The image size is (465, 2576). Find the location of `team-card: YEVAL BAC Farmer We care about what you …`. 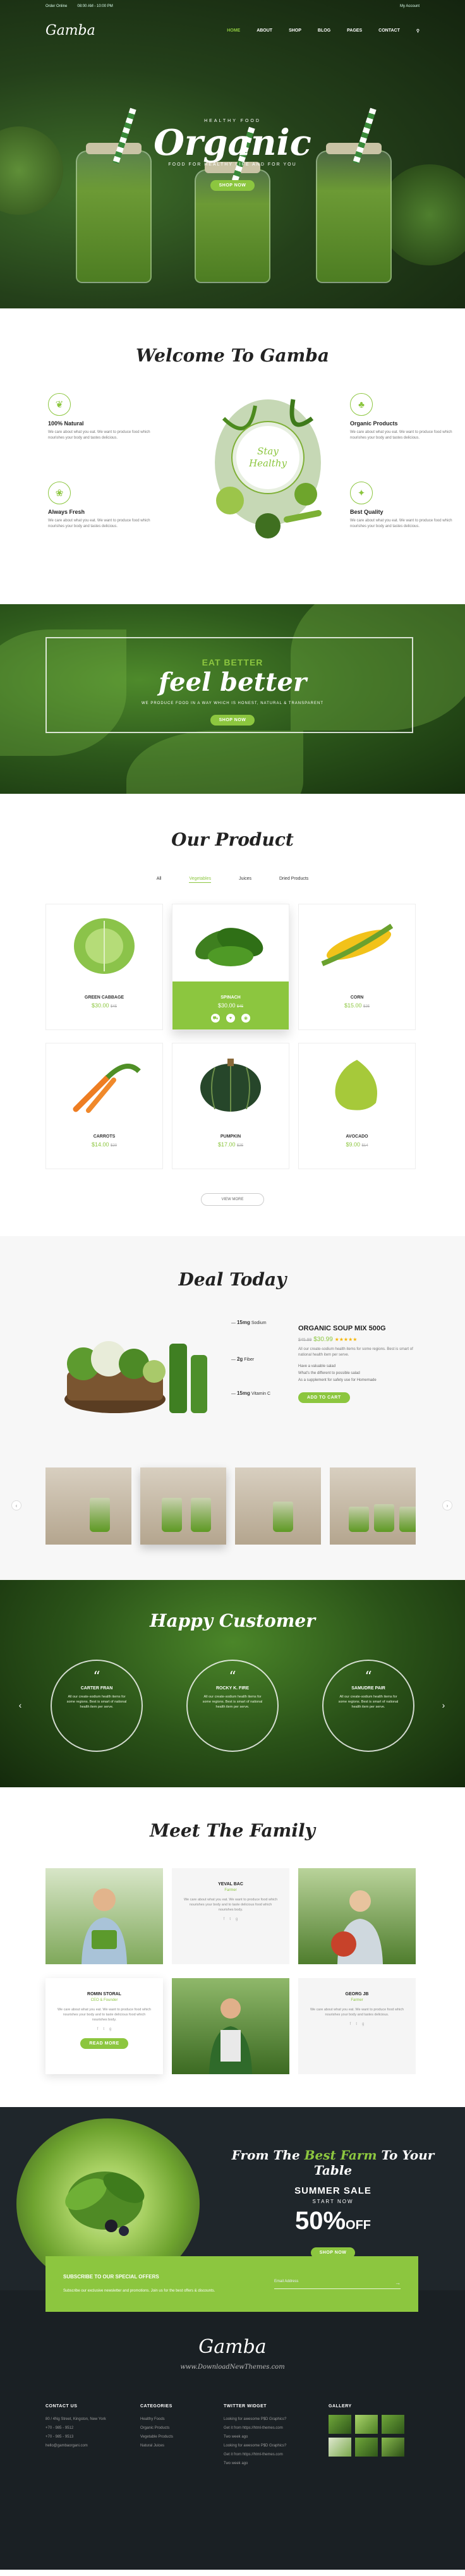

team-card: YEVAL BAC Farmer We care about what you … is located at coordinates (230, 1916).